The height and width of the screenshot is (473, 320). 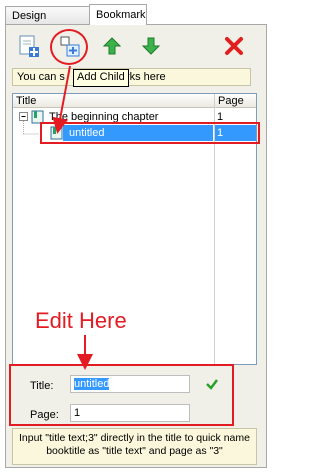 I want to click on page-label: Page:, so click(x=44, y=415).